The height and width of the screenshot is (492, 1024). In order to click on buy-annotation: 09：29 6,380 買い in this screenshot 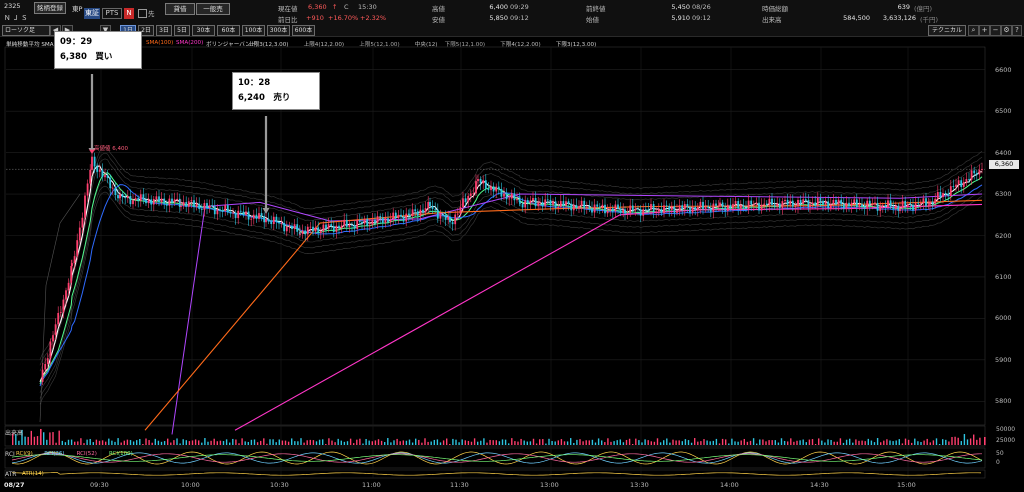, I will do `click(98, 50)`.